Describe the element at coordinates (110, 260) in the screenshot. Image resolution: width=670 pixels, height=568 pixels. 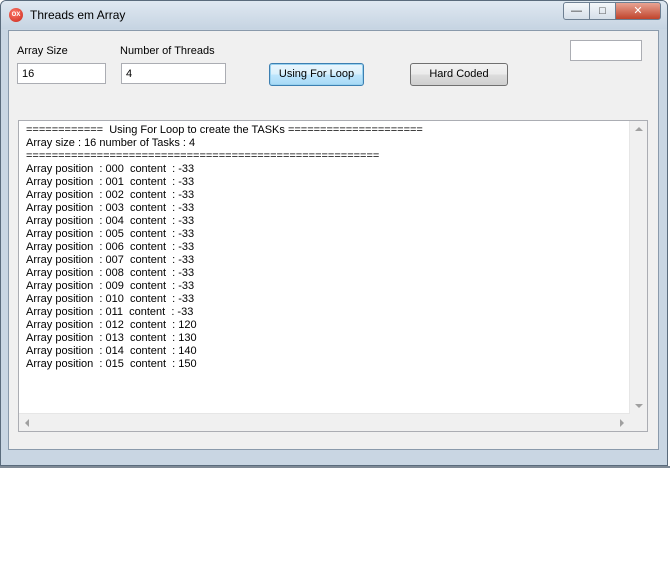
I see `output-line: Array position : 007 content : -33` at that location.